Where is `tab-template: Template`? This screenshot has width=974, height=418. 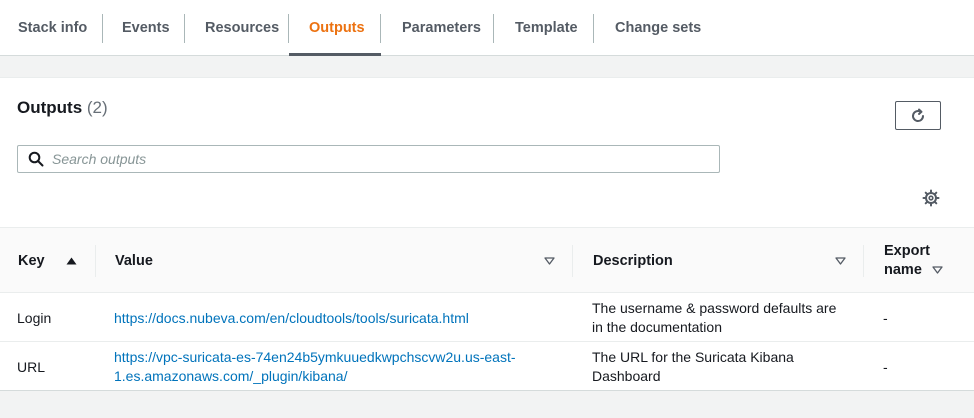
tab-template: Template is located at coordinates (544, 27).